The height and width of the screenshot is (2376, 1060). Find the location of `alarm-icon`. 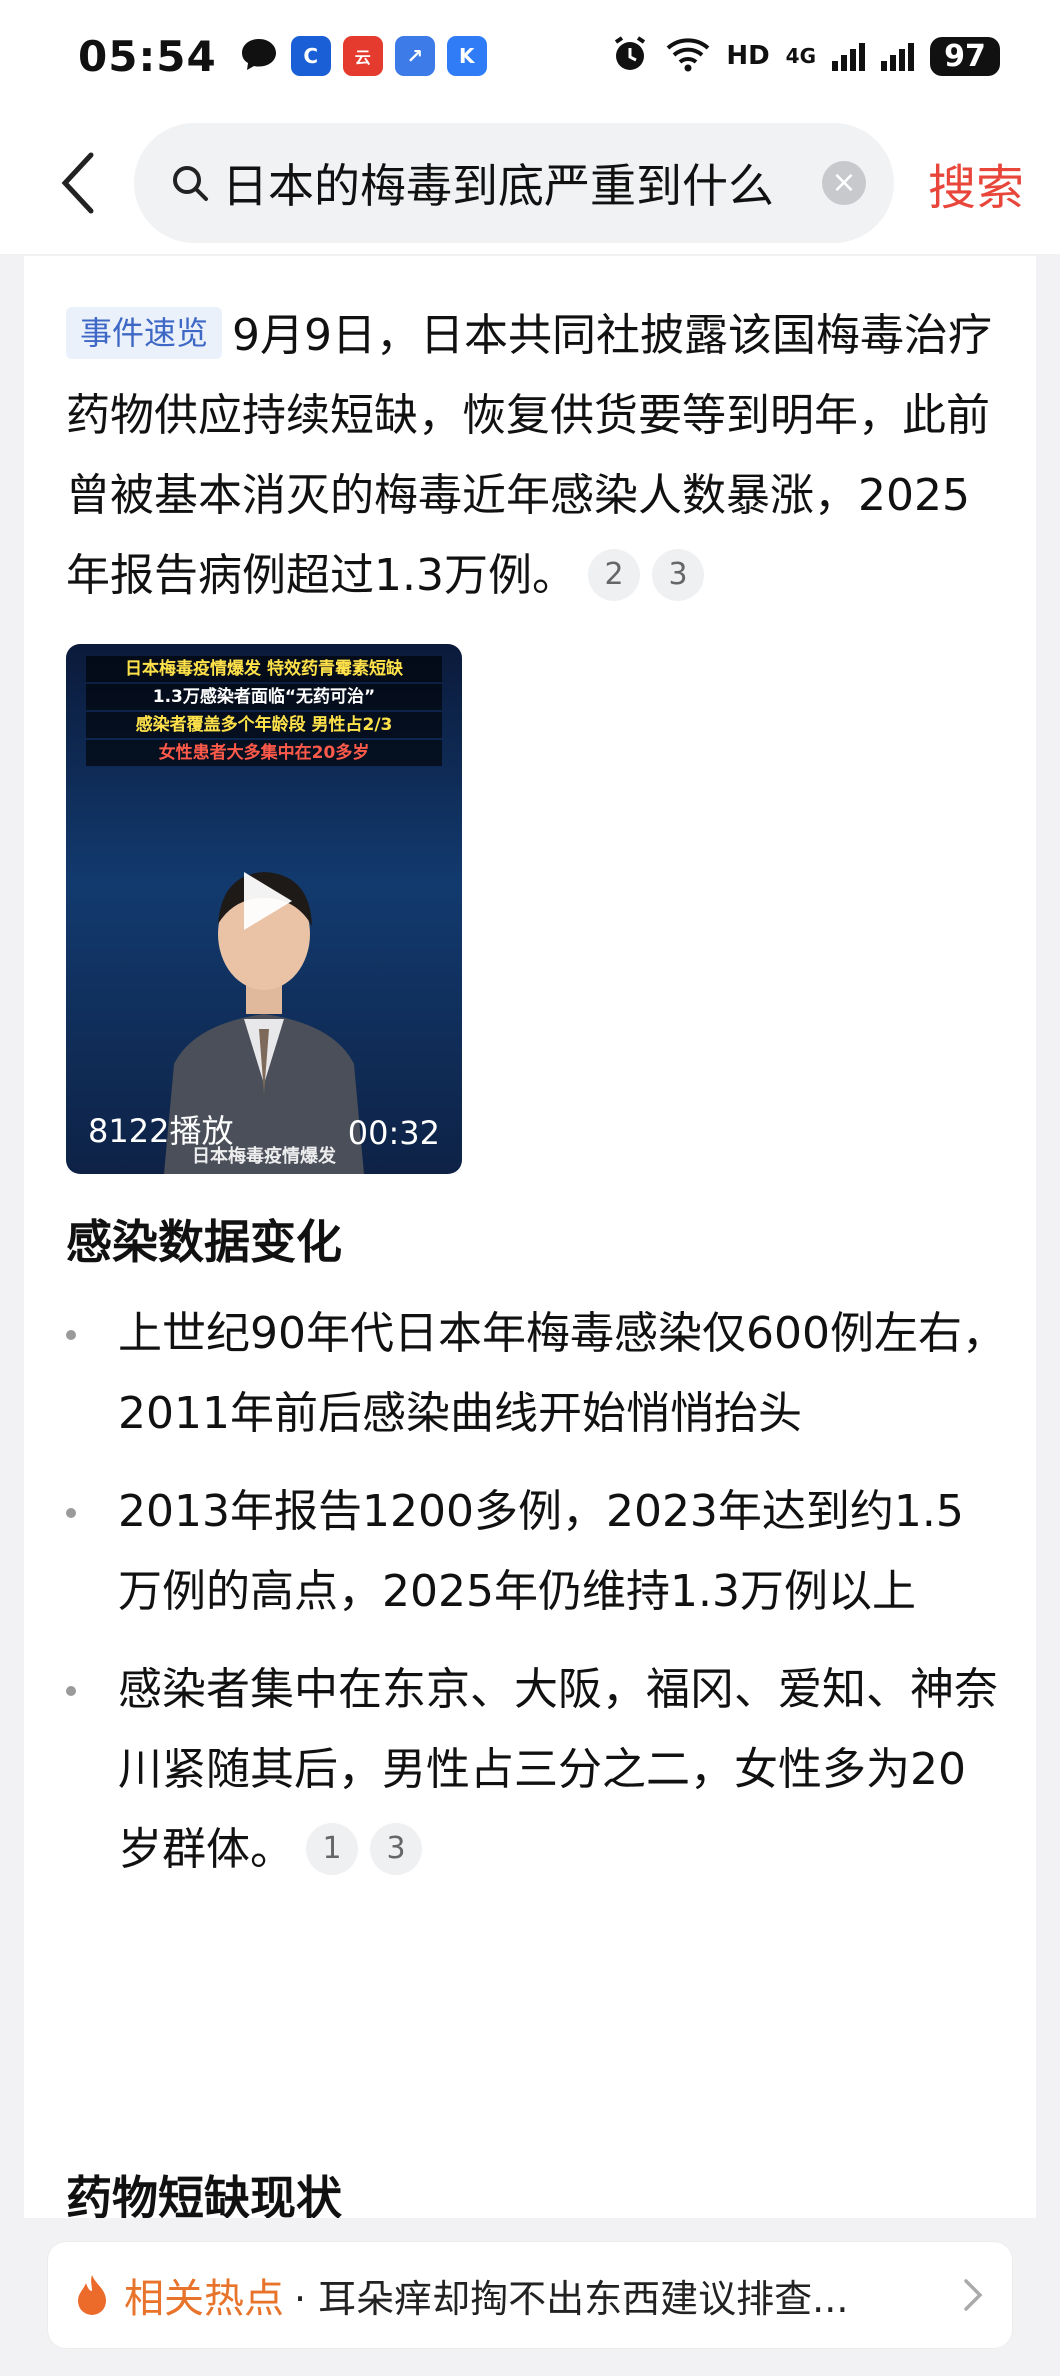

alarm-icon is located at coordinates (630, 56).